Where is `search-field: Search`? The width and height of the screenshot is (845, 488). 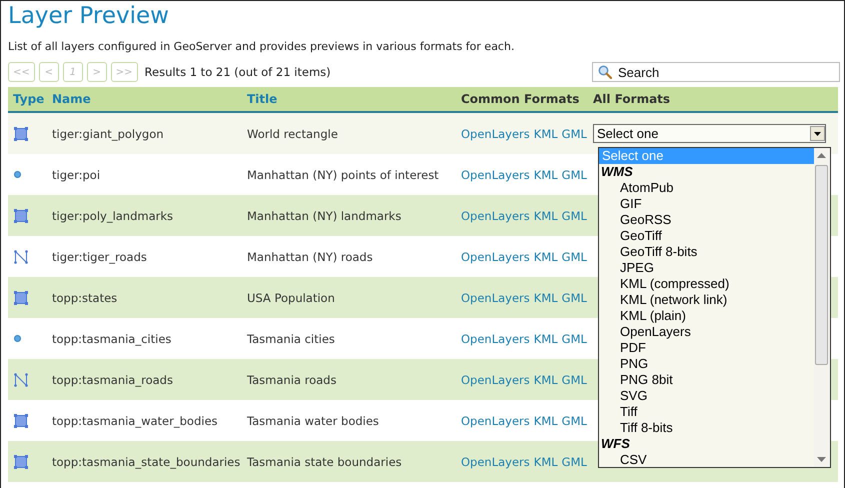
search-field: Search is located at coordinates (716, 72).